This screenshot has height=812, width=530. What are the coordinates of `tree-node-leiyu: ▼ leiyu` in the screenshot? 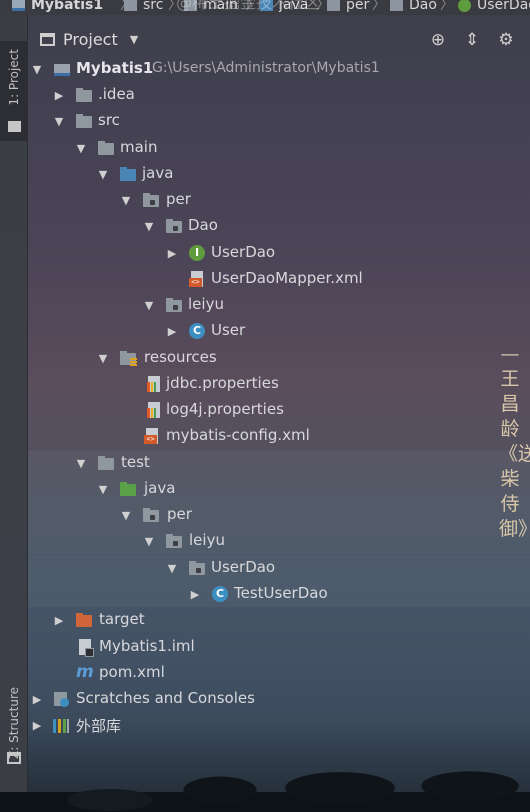 It's located at (279, 305).